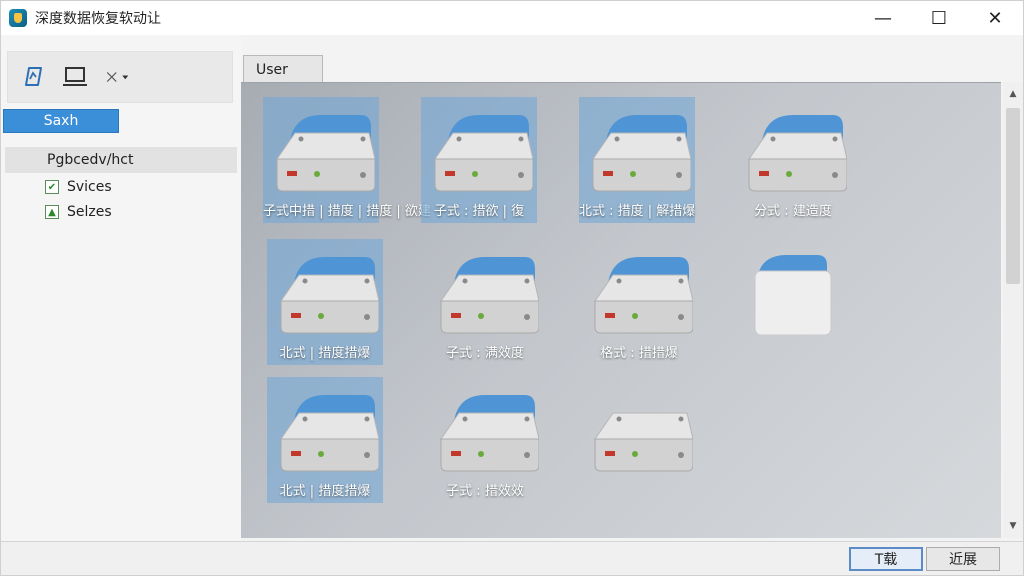 Image resolution: width=1024 pixels, height=576 pixels. I want to click on bottom-bar: T载 近展, so click(512, 558).